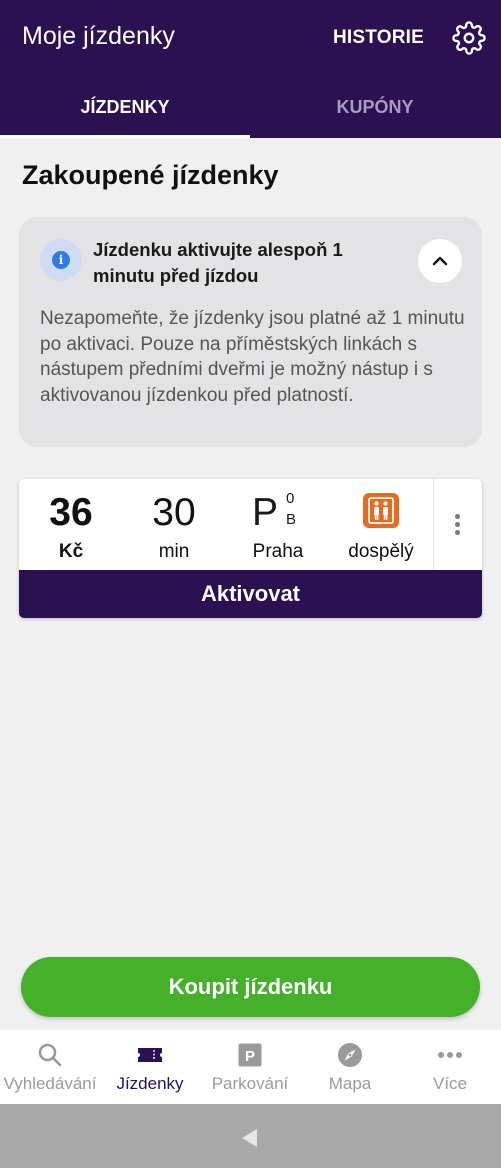 This screenshot has width=501, height=1168. I want to click on nav-label-more: Více, so click(450, 1083).